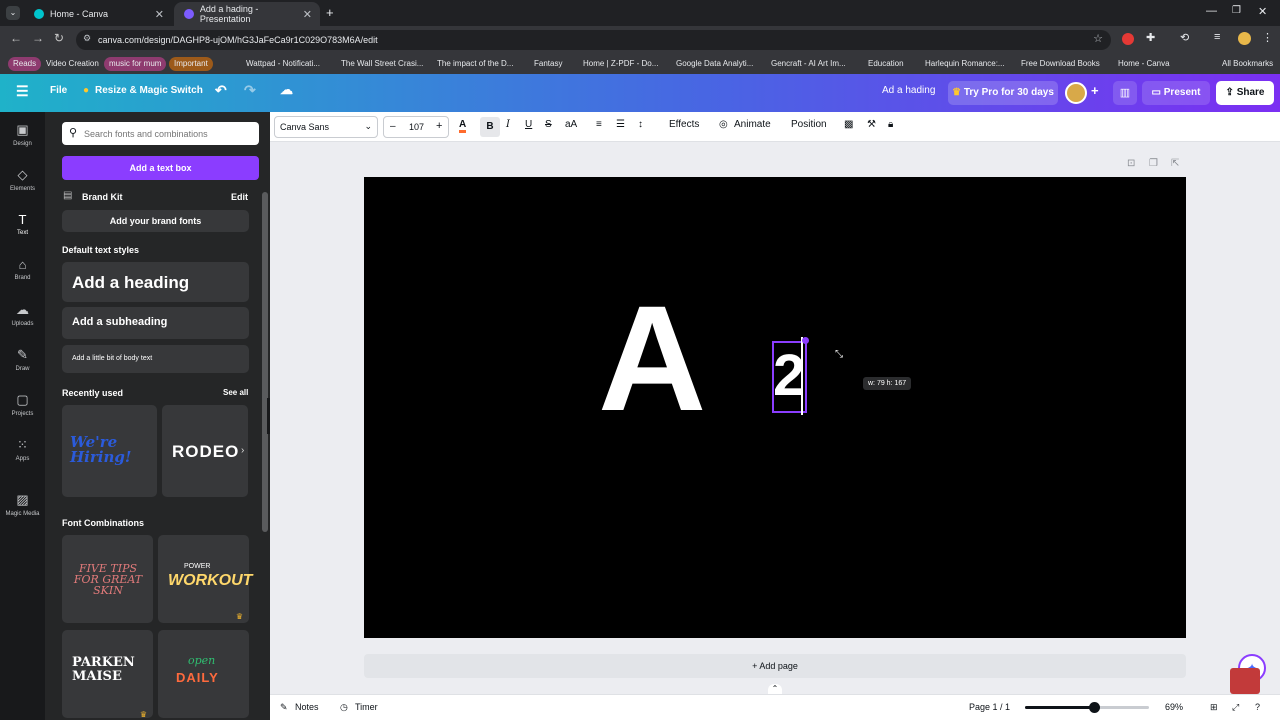 The image size is (1280, 720). What do you see at coordinates (221, 90) in the screenshot?
I see `undo-icon: ↶` at bounding box center [221, 90].